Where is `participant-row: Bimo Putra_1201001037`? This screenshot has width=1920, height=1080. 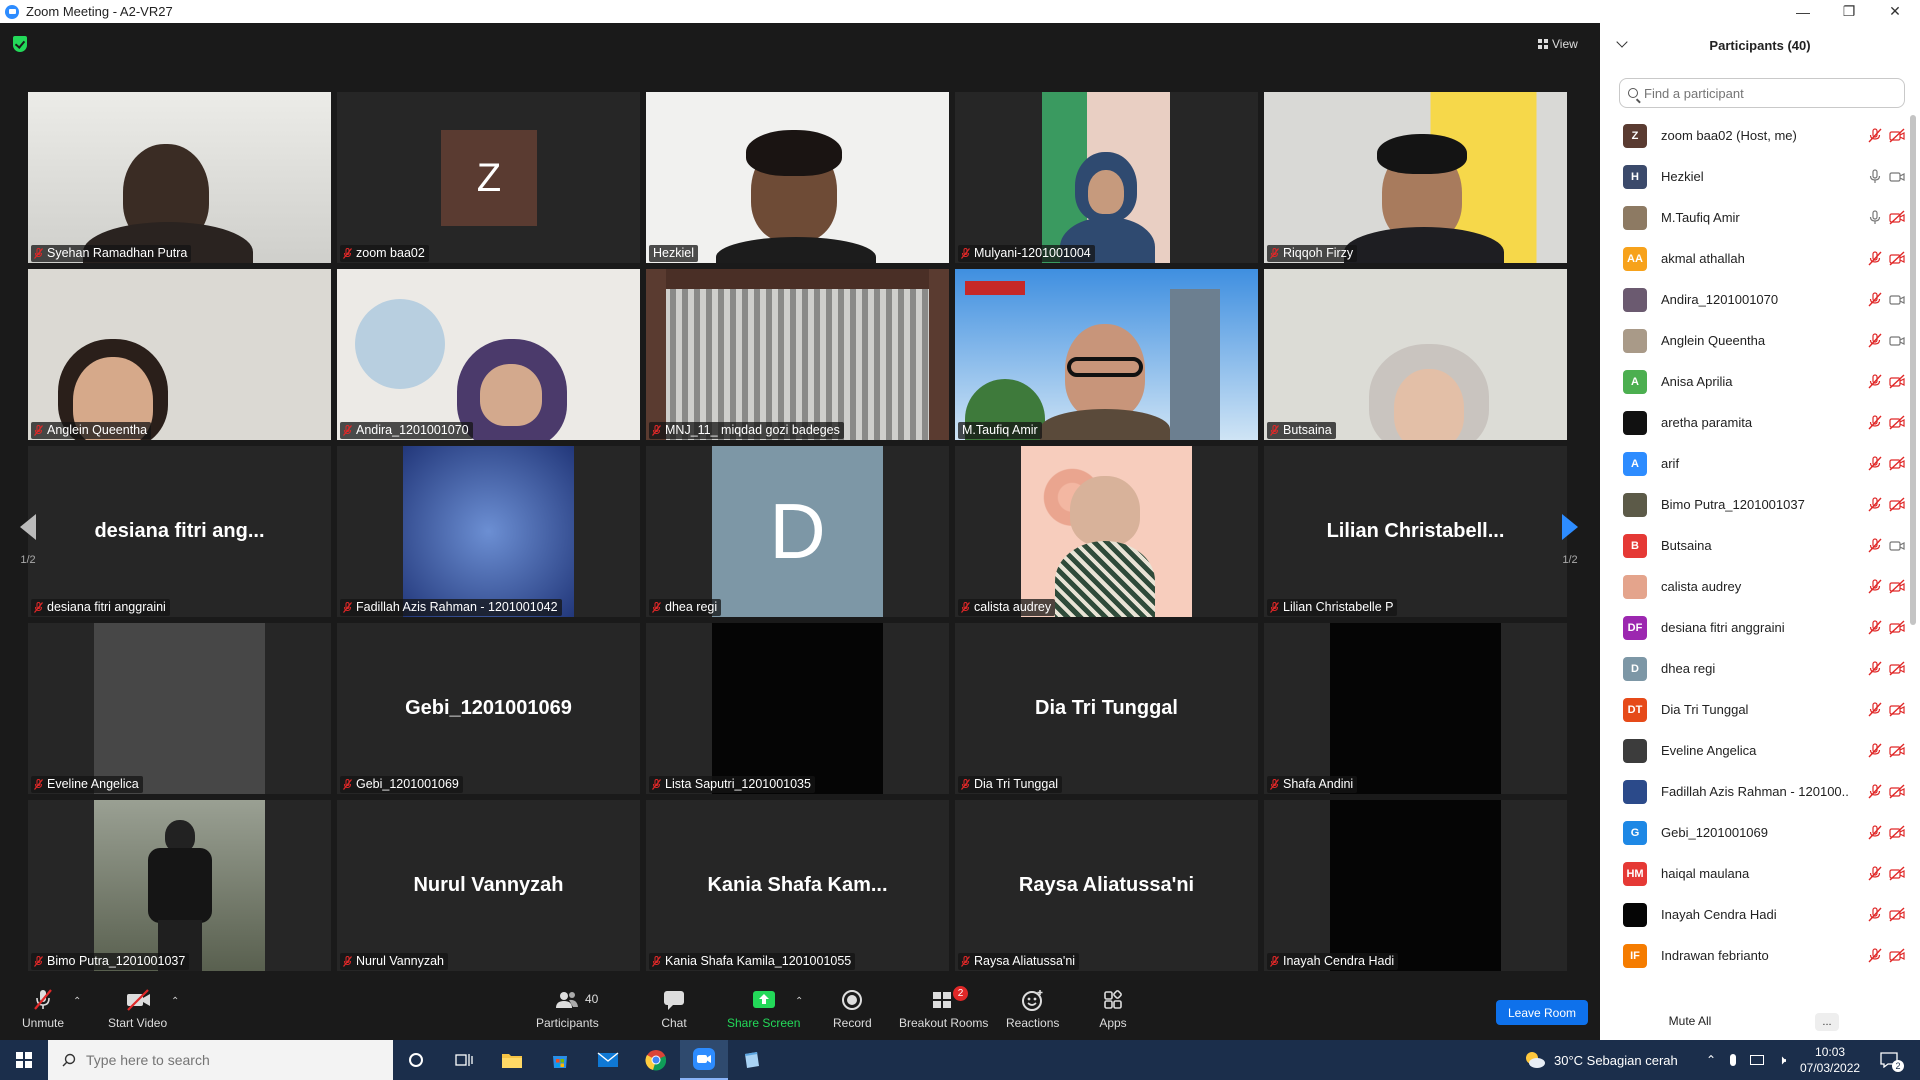 participant-row: Bimo Putra_1201001037 is located at coordinates (1755, 504).